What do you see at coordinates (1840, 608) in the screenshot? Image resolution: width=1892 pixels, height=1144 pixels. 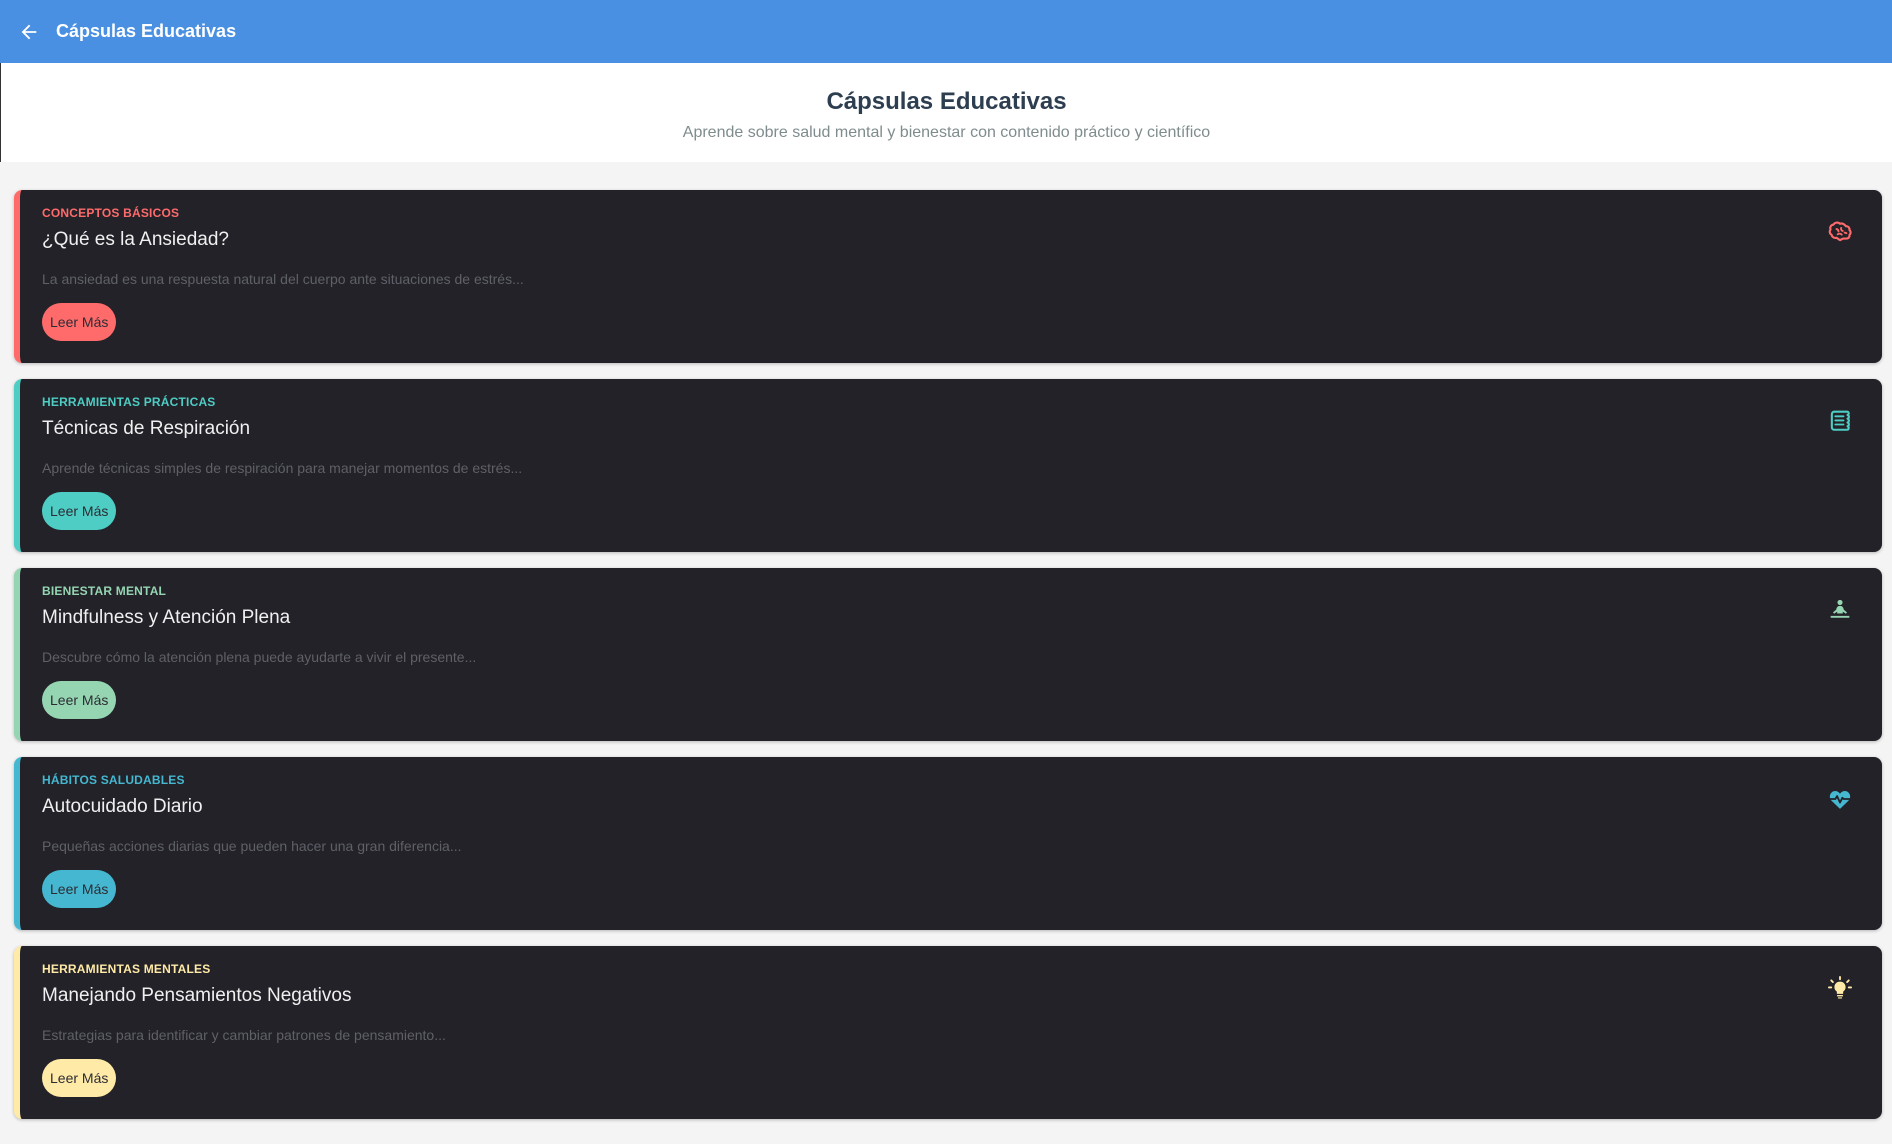 I see `meditation-icon` at bounding box center [1840, 608].